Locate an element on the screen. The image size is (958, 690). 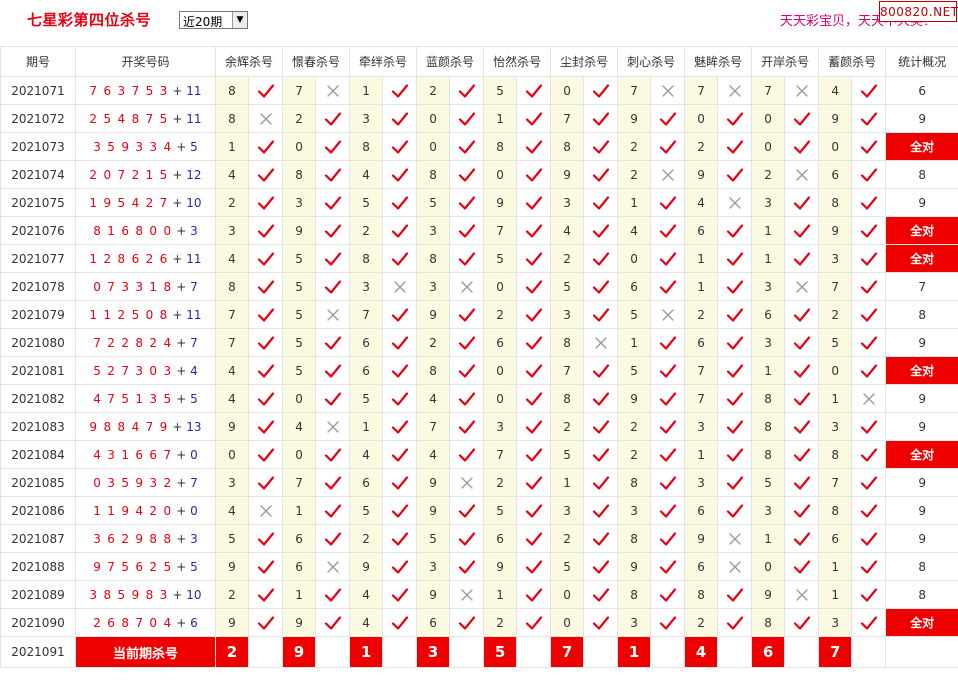
draw-number-cell: 1 2 8 6 2 6 + 11 is located at coordinates (145, 258).